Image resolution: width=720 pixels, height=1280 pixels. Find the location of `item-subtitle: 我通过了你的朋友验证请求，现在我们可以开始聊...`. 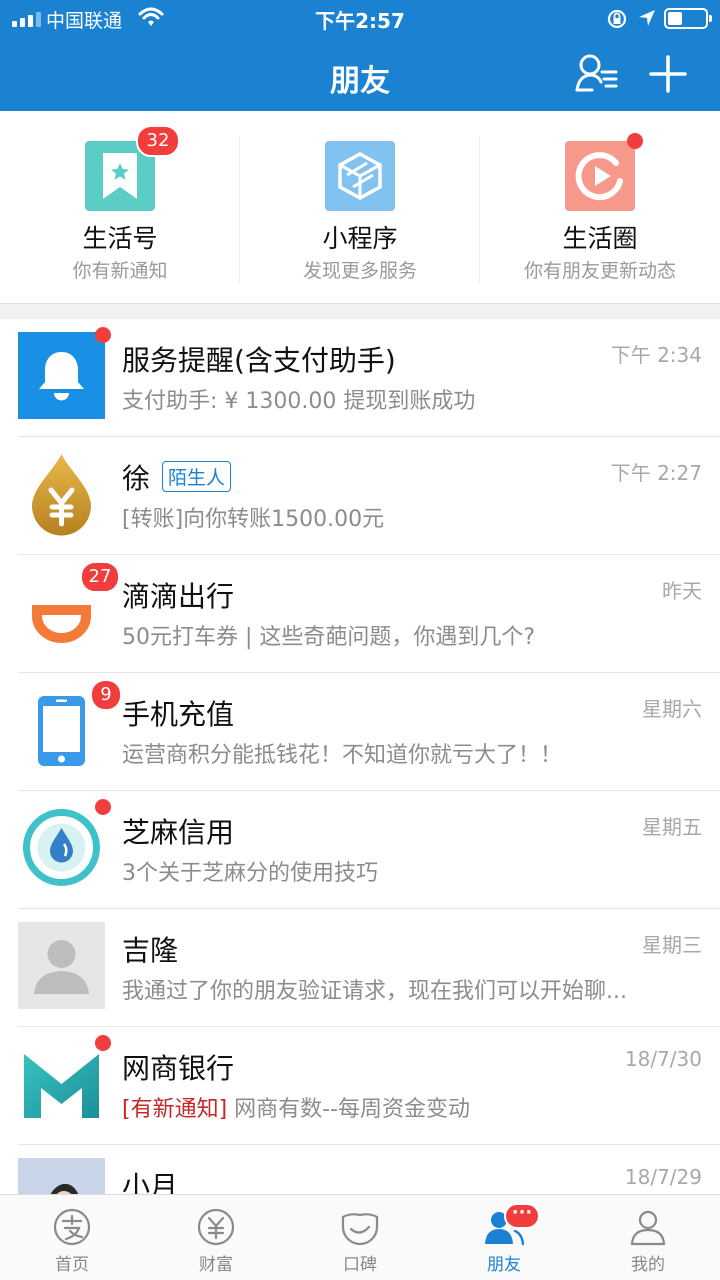

item-subtitle: 我通过了你的朋友验证请求，现在我们可以开始聊... is located at coordinates (374, 991).